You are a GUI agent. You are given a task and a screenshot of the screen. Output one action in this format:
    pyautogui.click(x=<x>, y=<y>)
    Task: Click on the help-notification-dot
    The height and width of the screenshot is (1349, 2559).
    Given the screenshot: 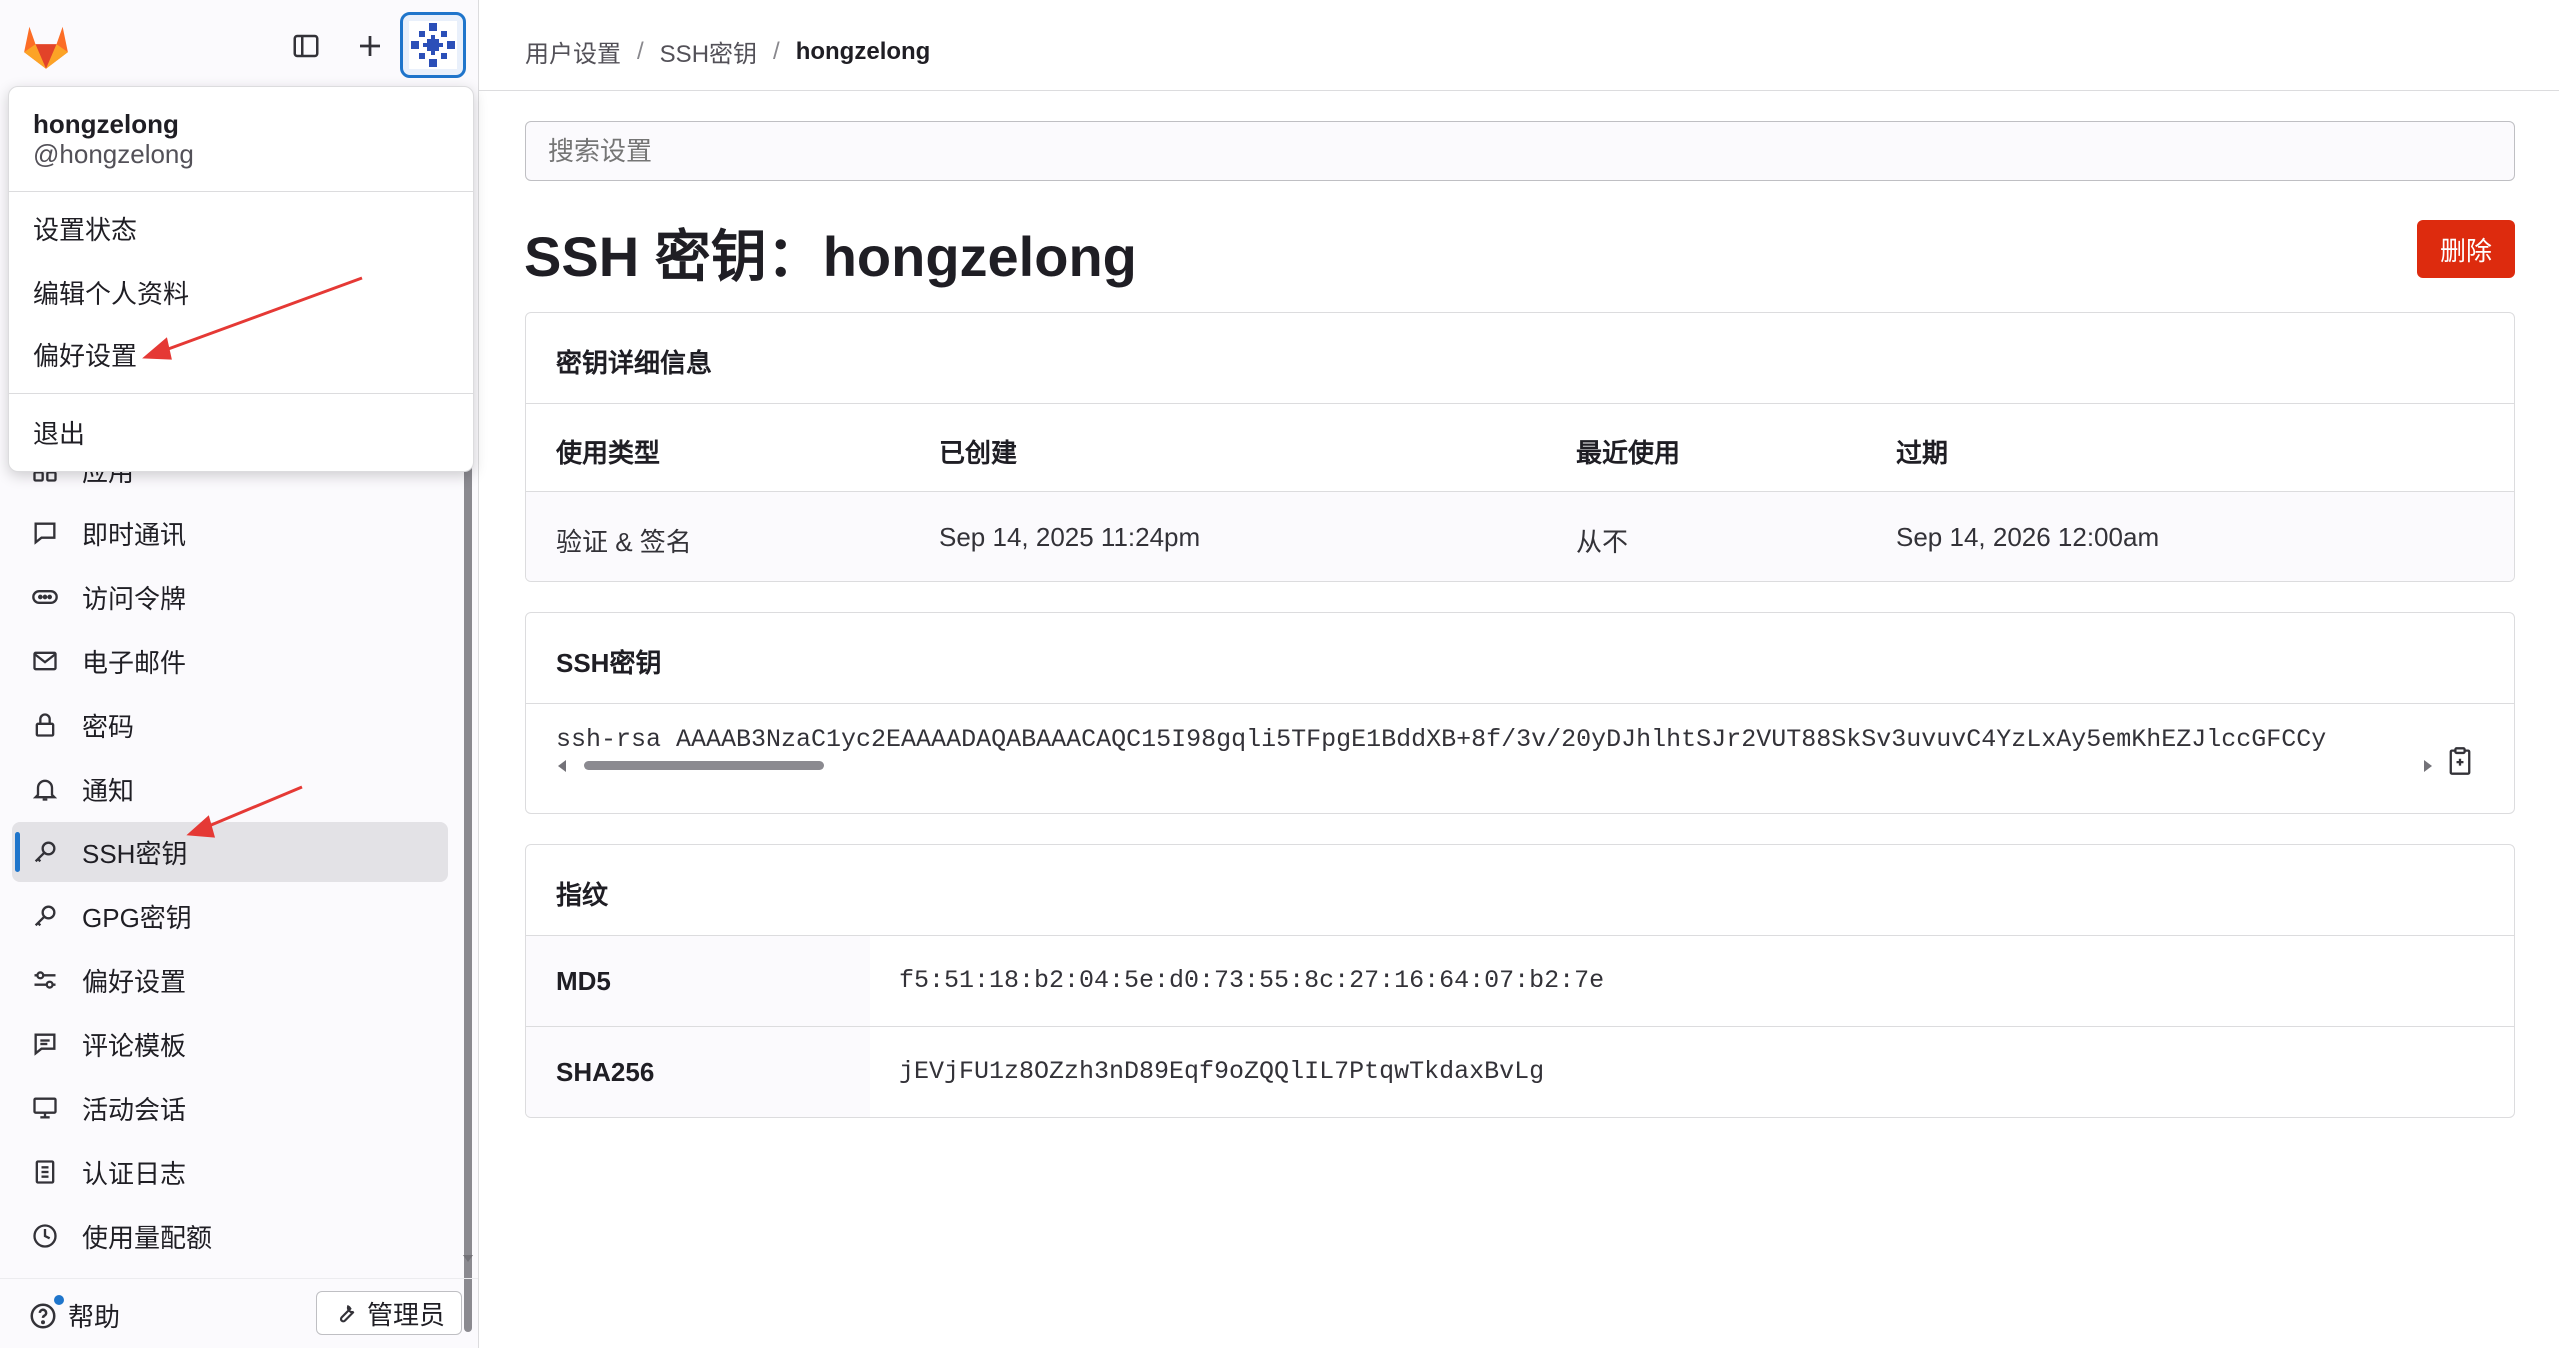 What is the action you would take?
    pyautogui.click(x=59, y=1300)
    